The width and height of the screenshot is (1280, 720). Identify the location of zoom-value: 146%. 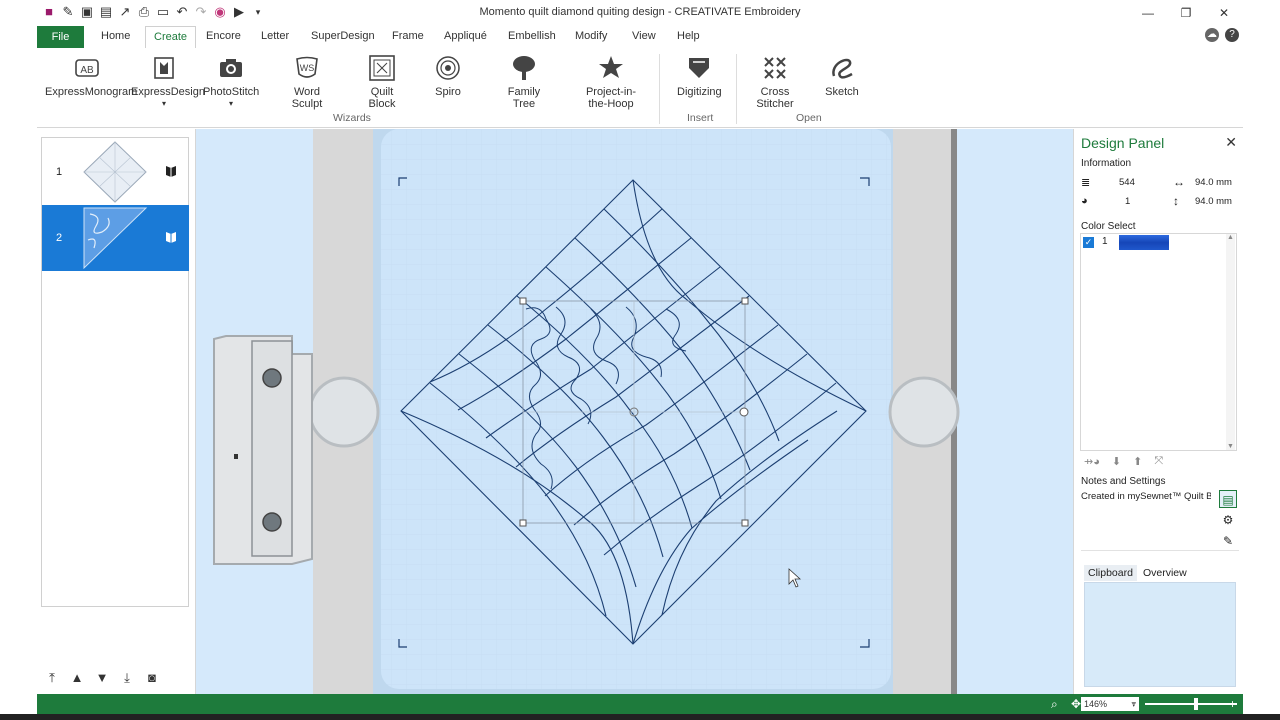
(1096, 704).